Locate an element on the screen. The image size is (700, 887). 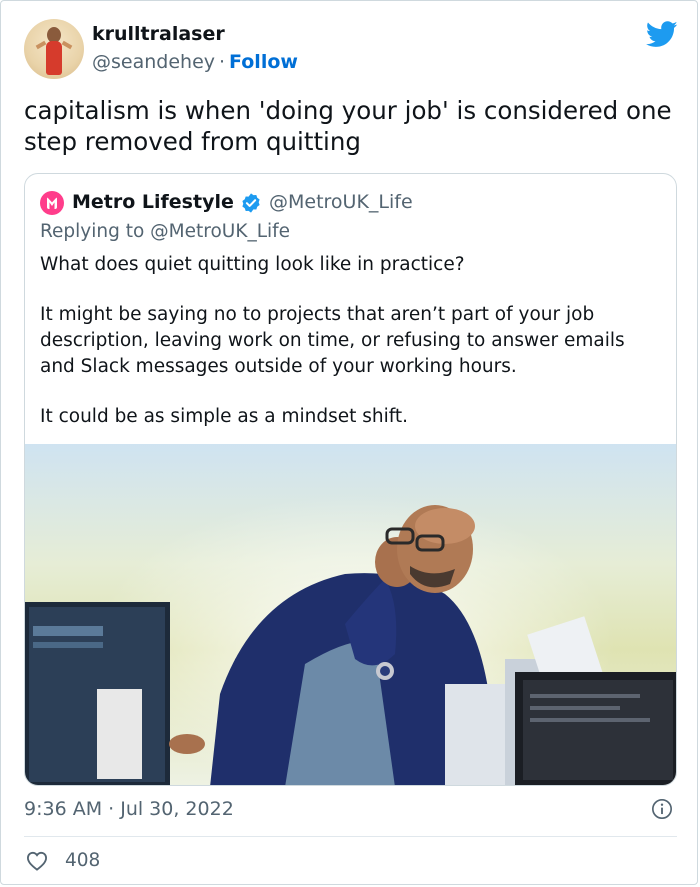
follow-link: Follow is located at coordinates (263, 62).